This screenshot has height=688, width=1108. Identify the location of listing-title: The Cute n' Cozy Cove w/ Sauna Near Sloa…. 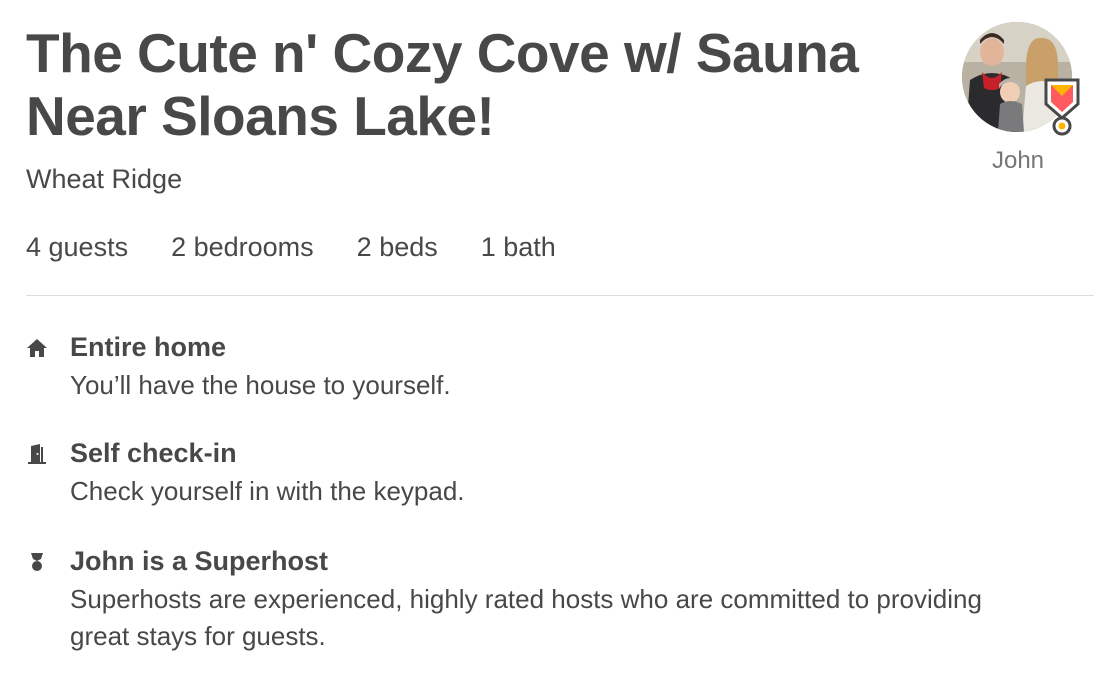
(442, 84).